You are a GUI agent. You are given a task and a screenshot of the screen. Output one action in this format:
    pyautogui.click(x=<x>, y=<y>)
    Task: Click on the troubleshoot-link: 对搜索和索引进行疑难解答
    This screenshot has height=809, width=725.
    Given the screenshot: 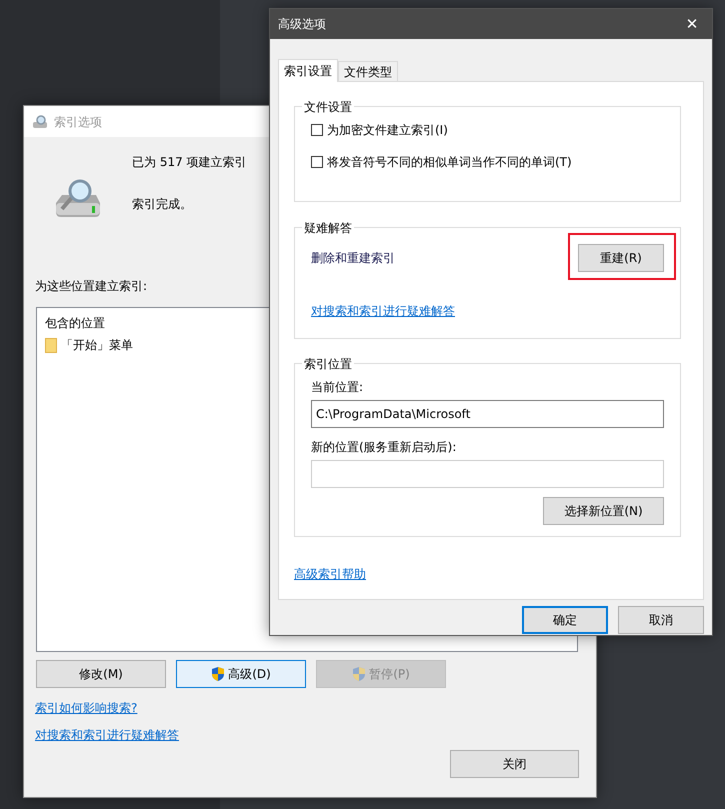 What is the action you would take?
    pyautogui.click(x=383, y=311)
    